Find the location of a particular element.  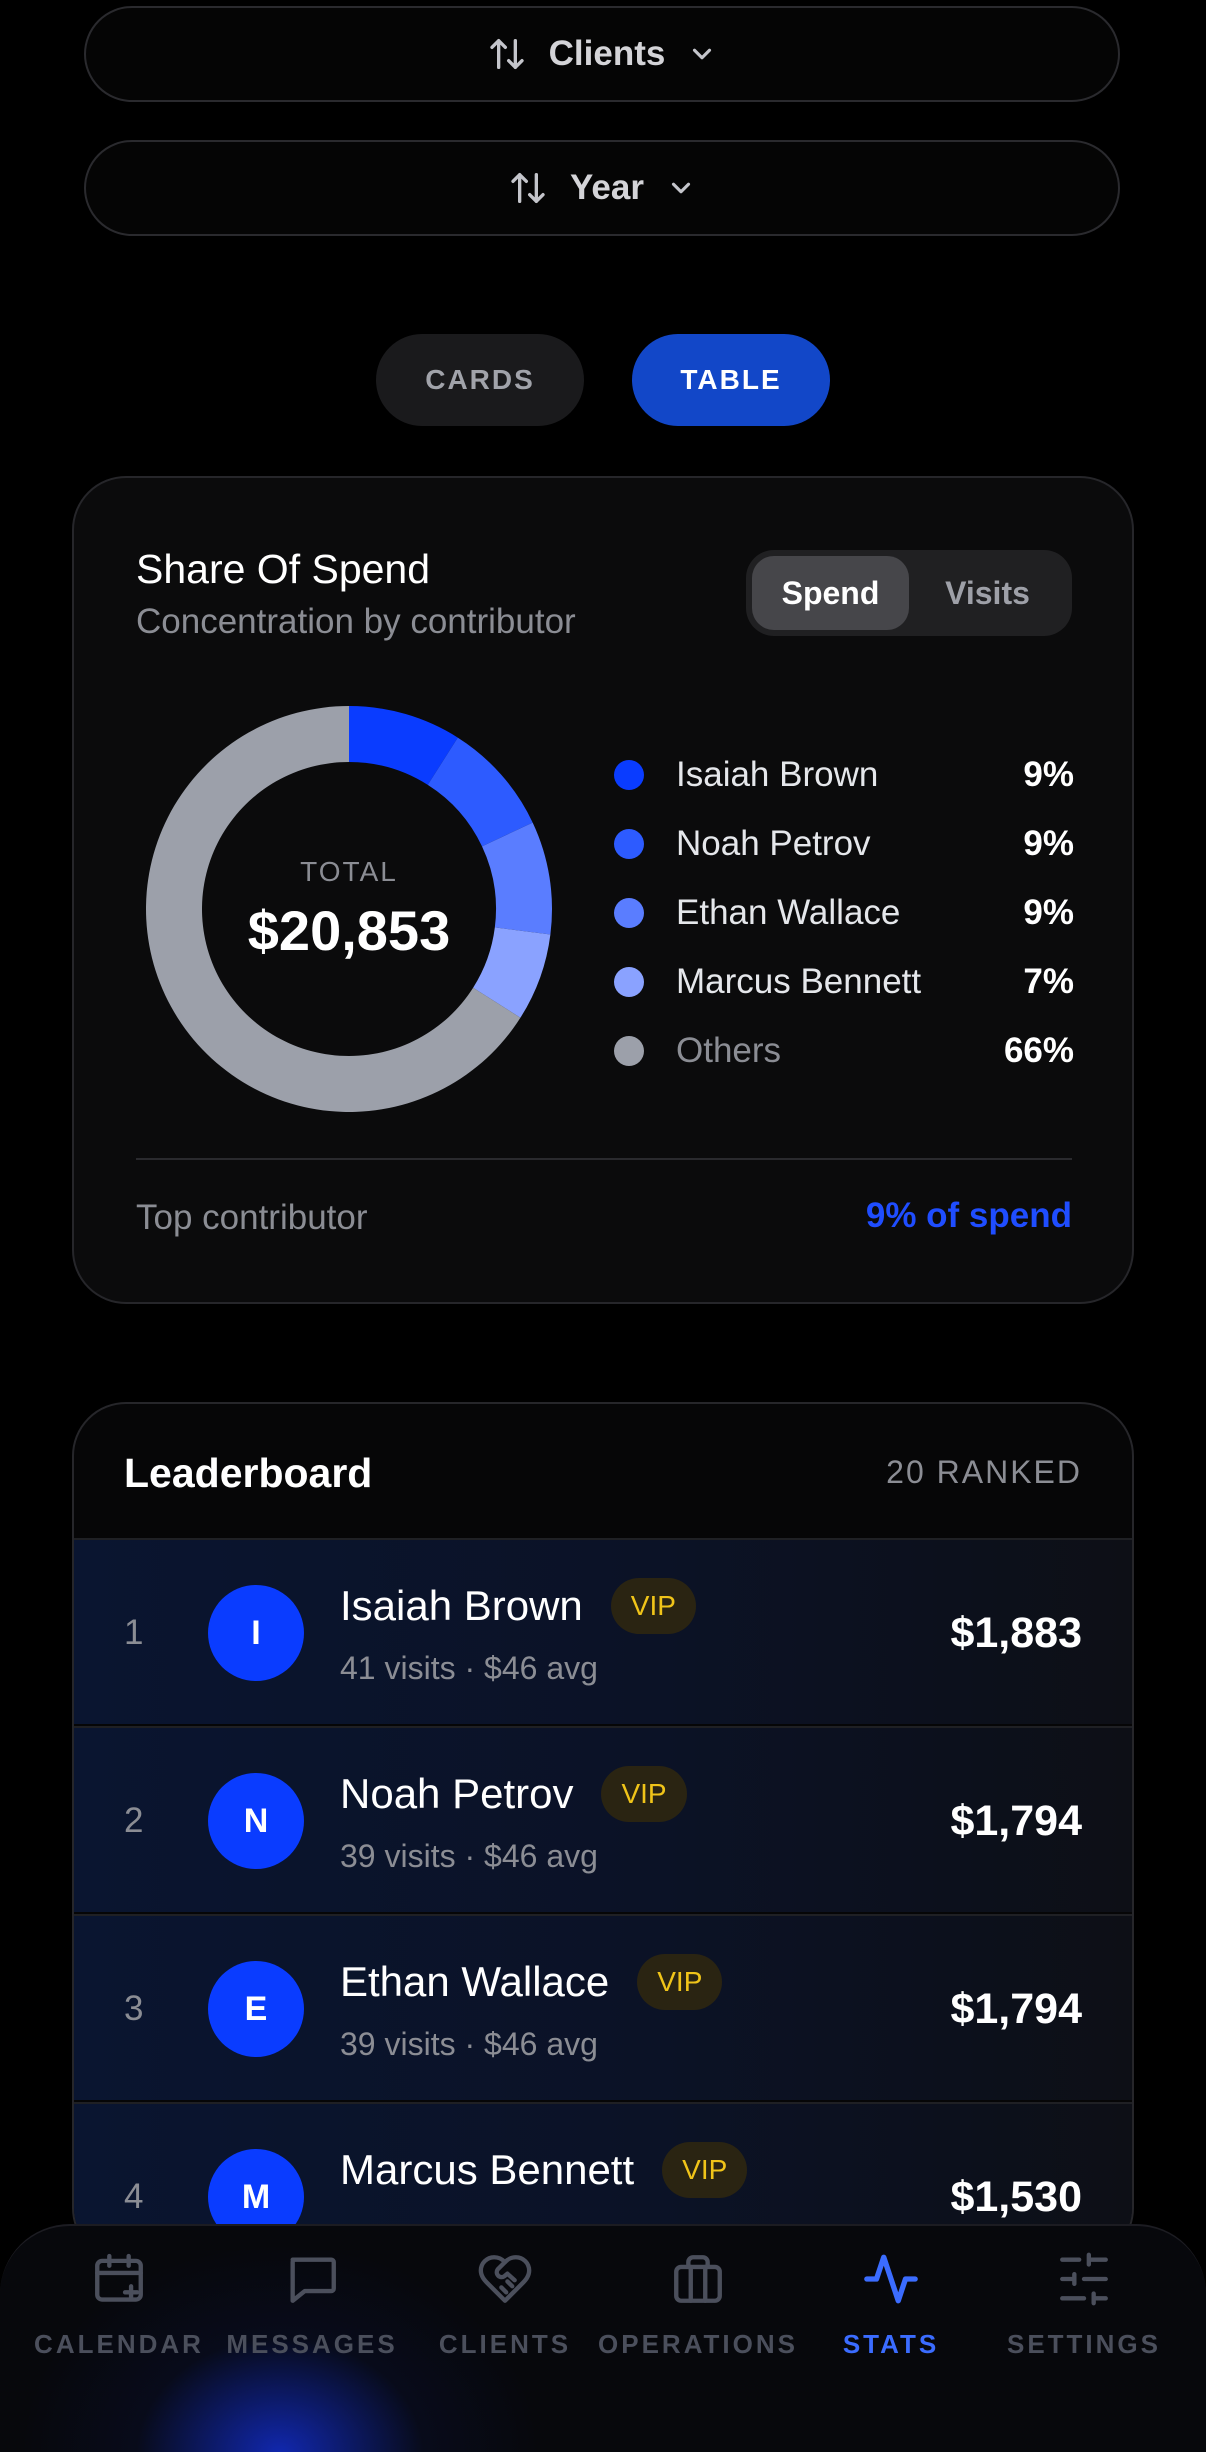

tab-calendar: CALENDAR is located at coordinates (119, 2305).